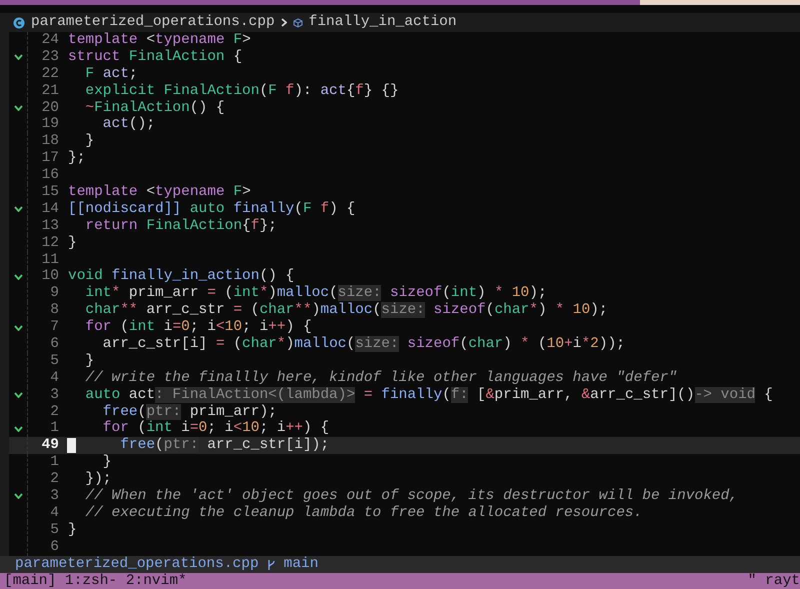  Describe the element at coordinates (363, 344) in the screenshot. I see `code-line: arr_c_str[i] = (char*)malloc(size: sizeof(char) * (10+i*2));` at that location.